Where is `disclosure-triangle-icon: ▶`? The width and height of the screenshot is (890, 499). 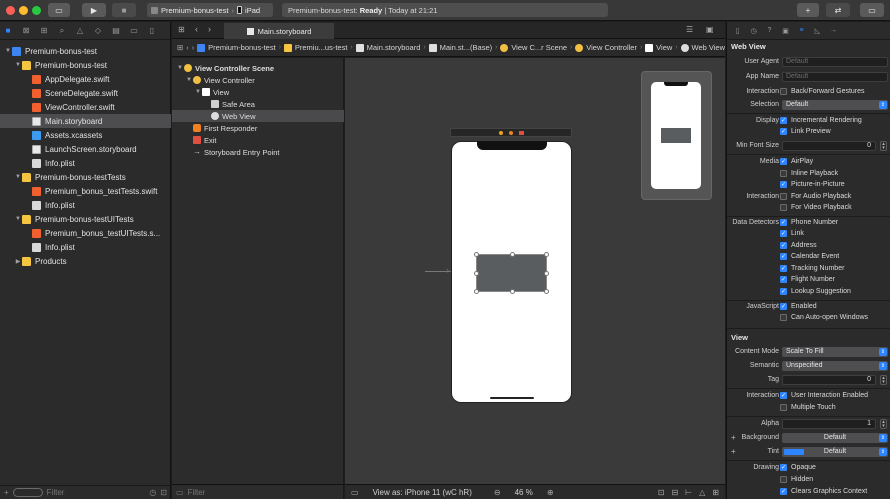 disclosure-triangle-icon: ▶ is located at coordinates (18, 261).